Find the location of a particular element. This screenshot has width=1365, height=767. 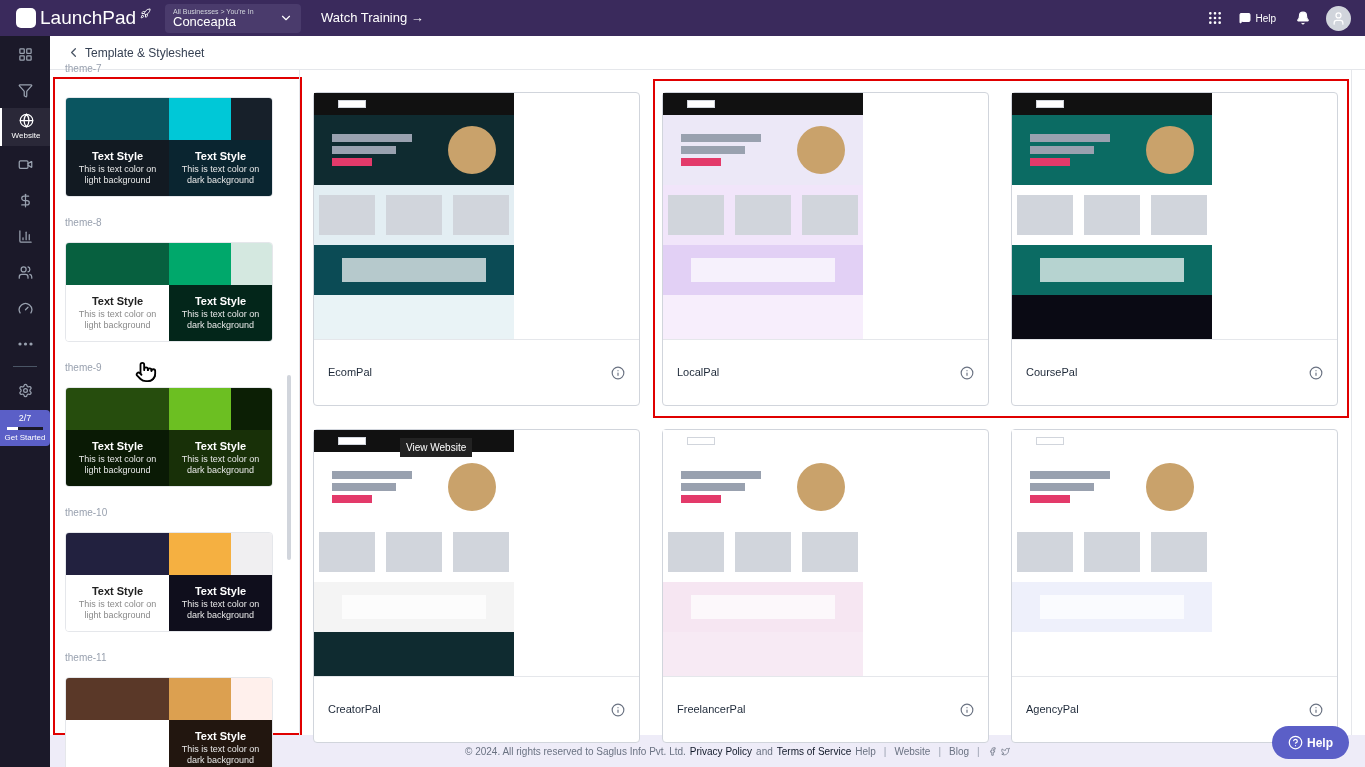

template-name: CoursePal is located at coordinates (1052, 373).